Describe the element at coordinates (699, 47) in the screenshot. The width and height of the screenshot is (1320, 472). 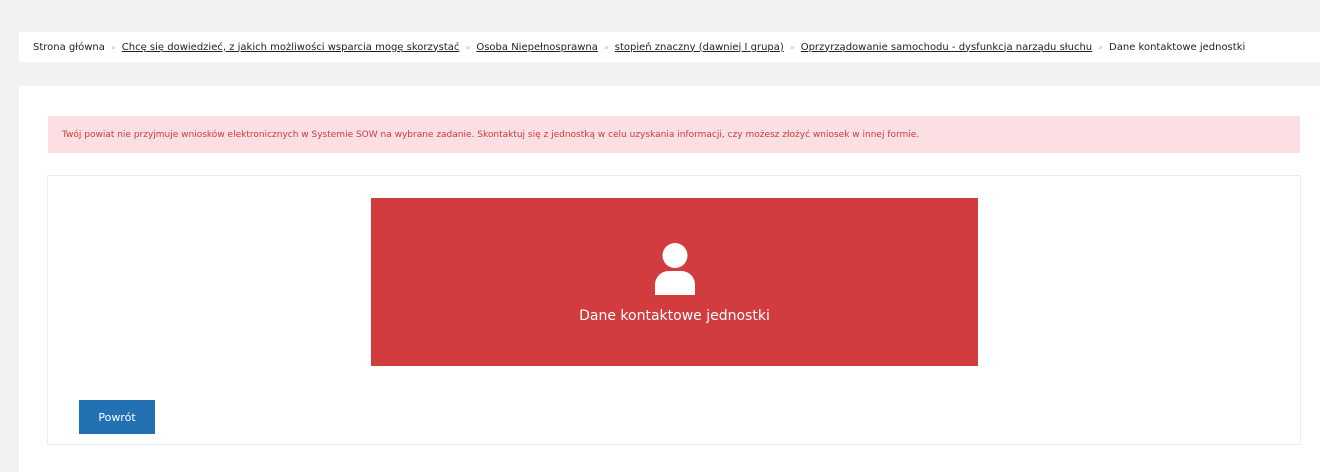
I see `breadcrumb-item-disability-degree: stopień znaczny (dawniej I grupa)` at that location.